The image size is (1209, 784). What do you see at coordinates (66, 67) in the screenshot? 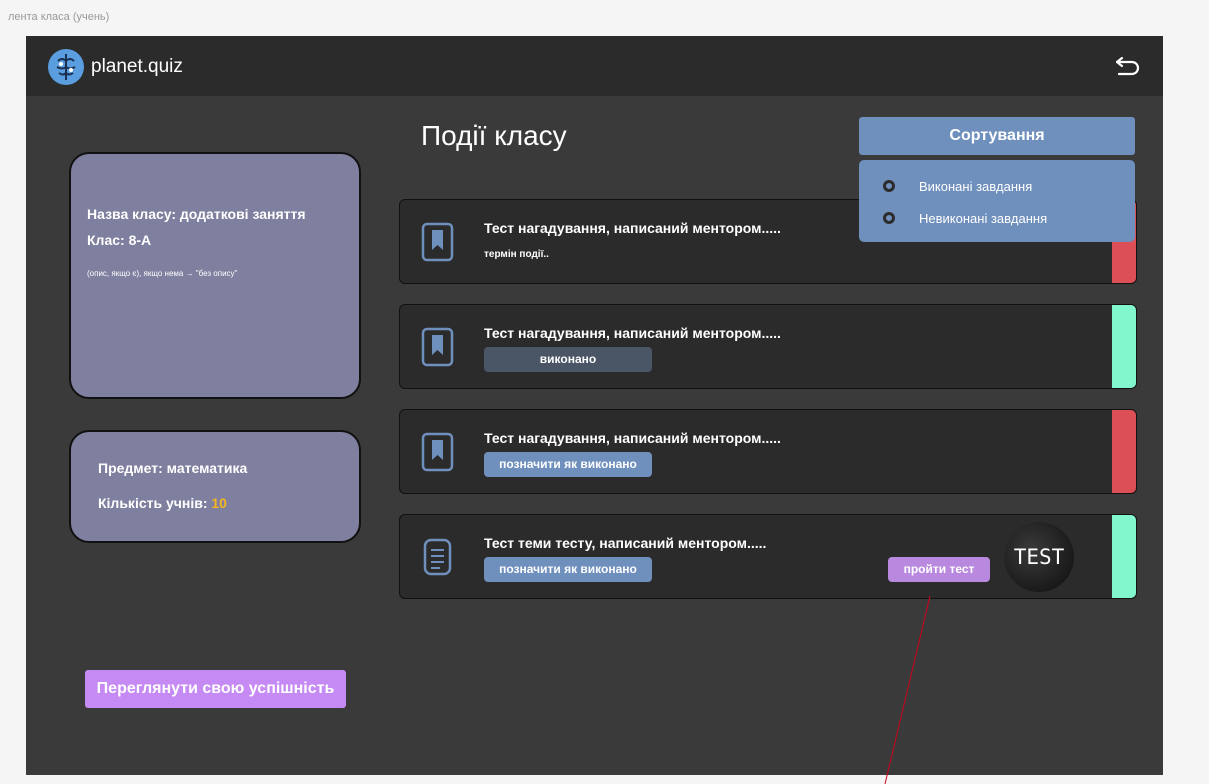
I see `brain-globe-icon` at bounding box center [66, 67].